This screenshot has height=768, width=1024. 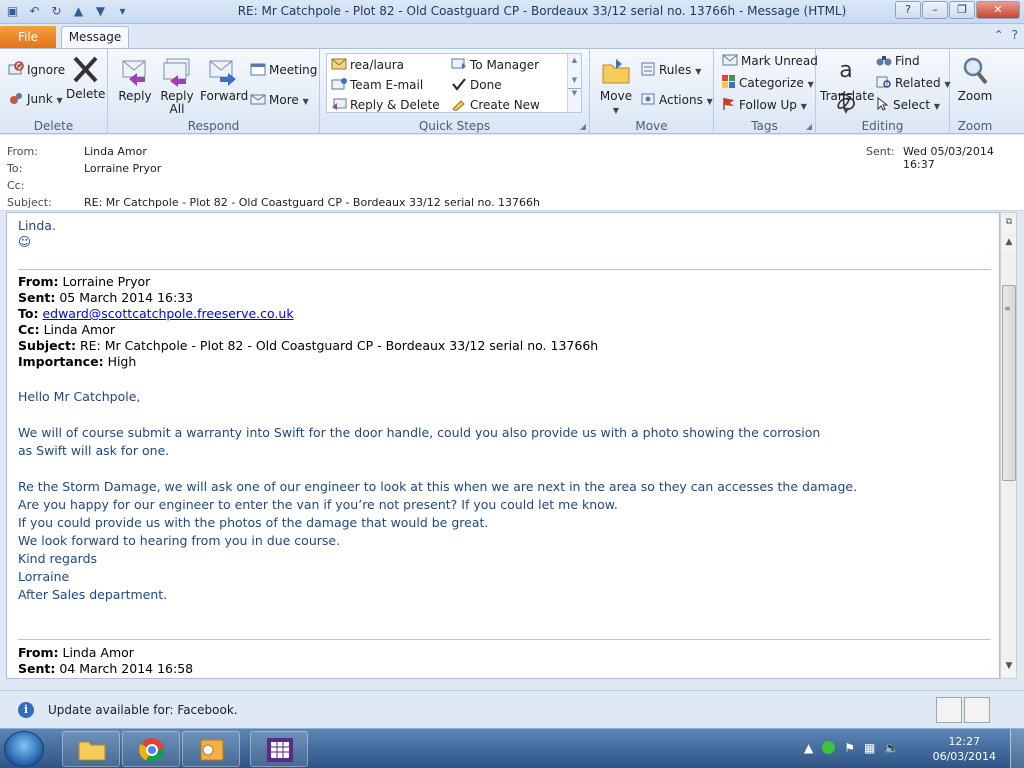 I want to click on zoom-group: Zoom Zoom, so click(x=975, y=91).